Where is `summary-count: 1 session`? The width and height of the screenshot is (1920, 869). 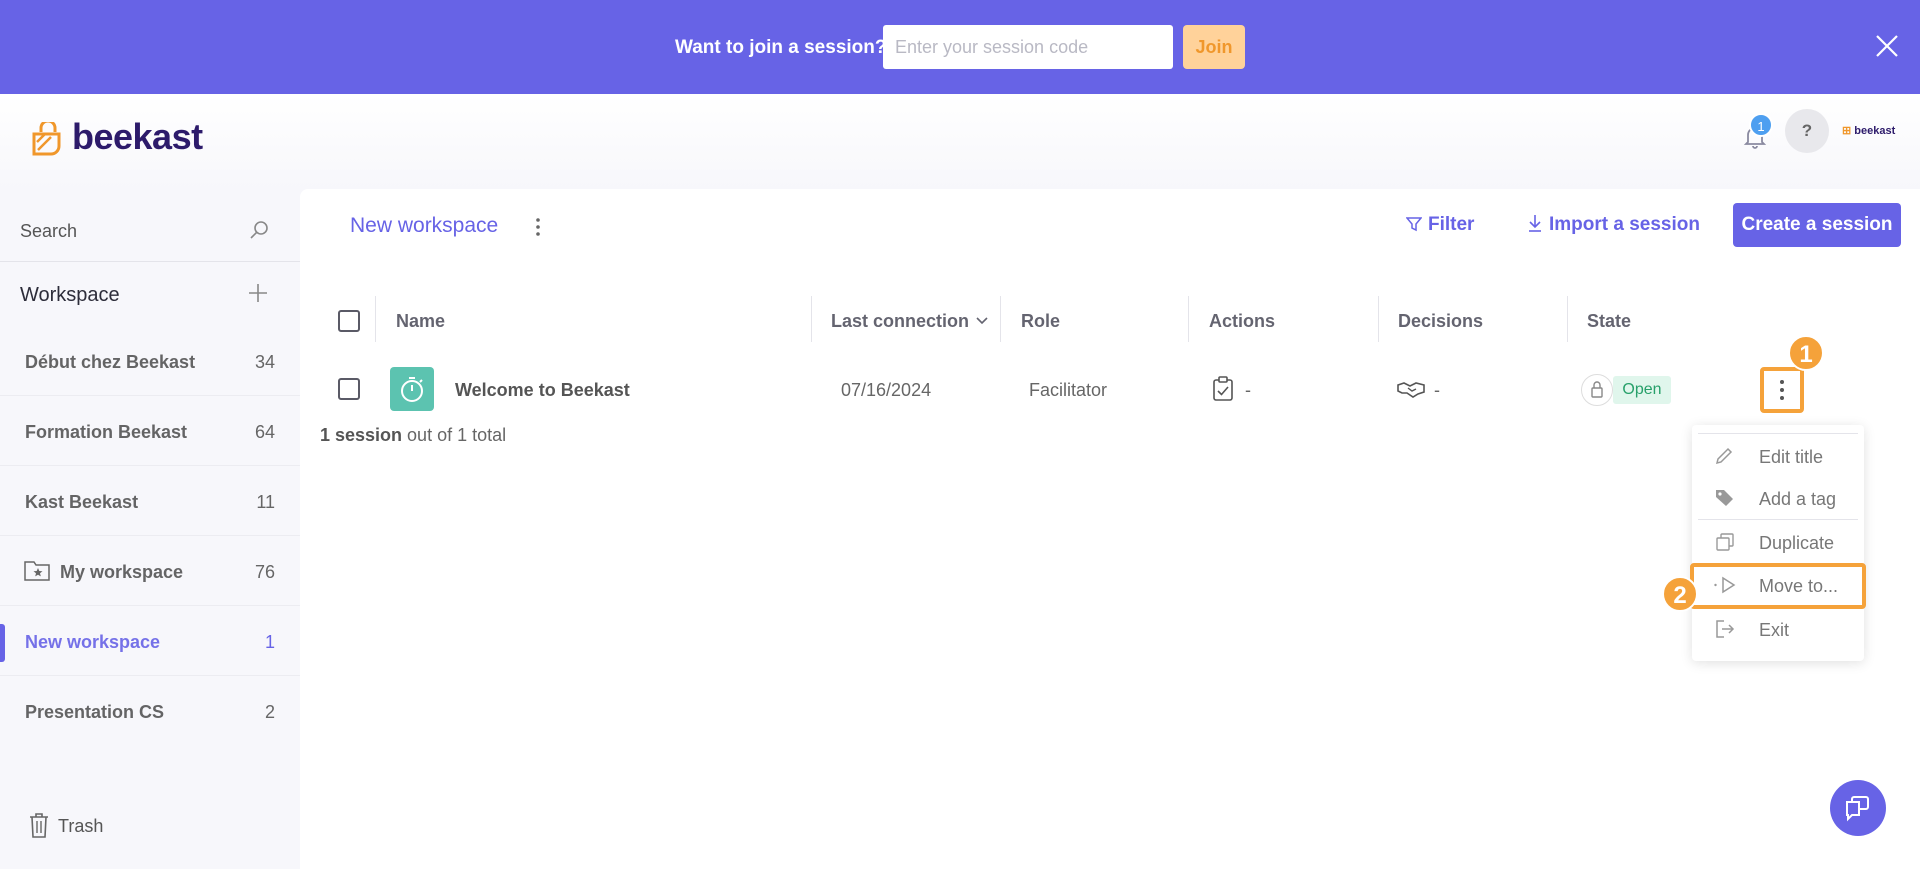
summary-count: 1 session is located at coordinates (361, 435).